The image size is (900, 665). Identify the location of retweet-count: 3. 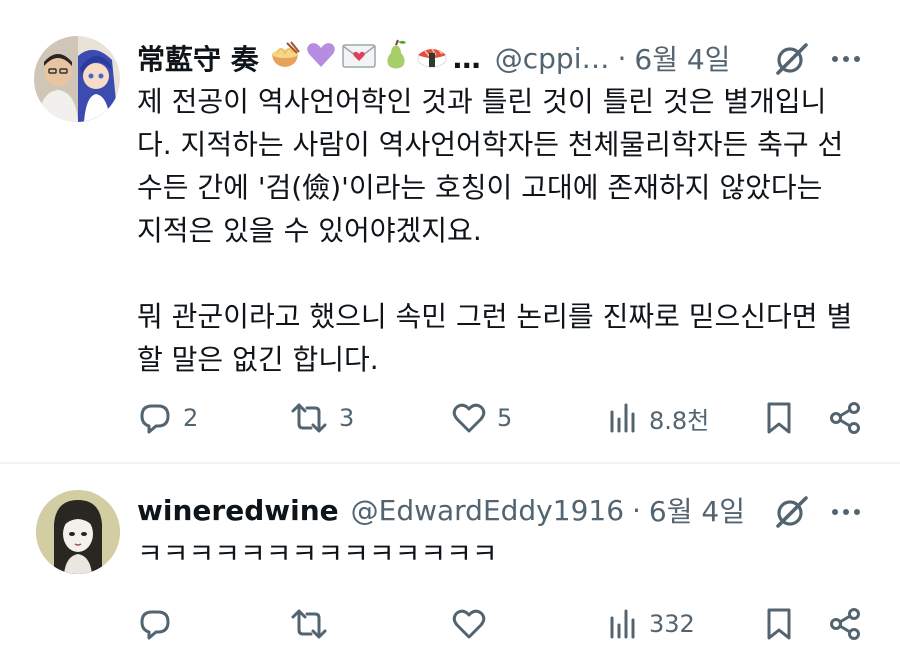
(347, 418).